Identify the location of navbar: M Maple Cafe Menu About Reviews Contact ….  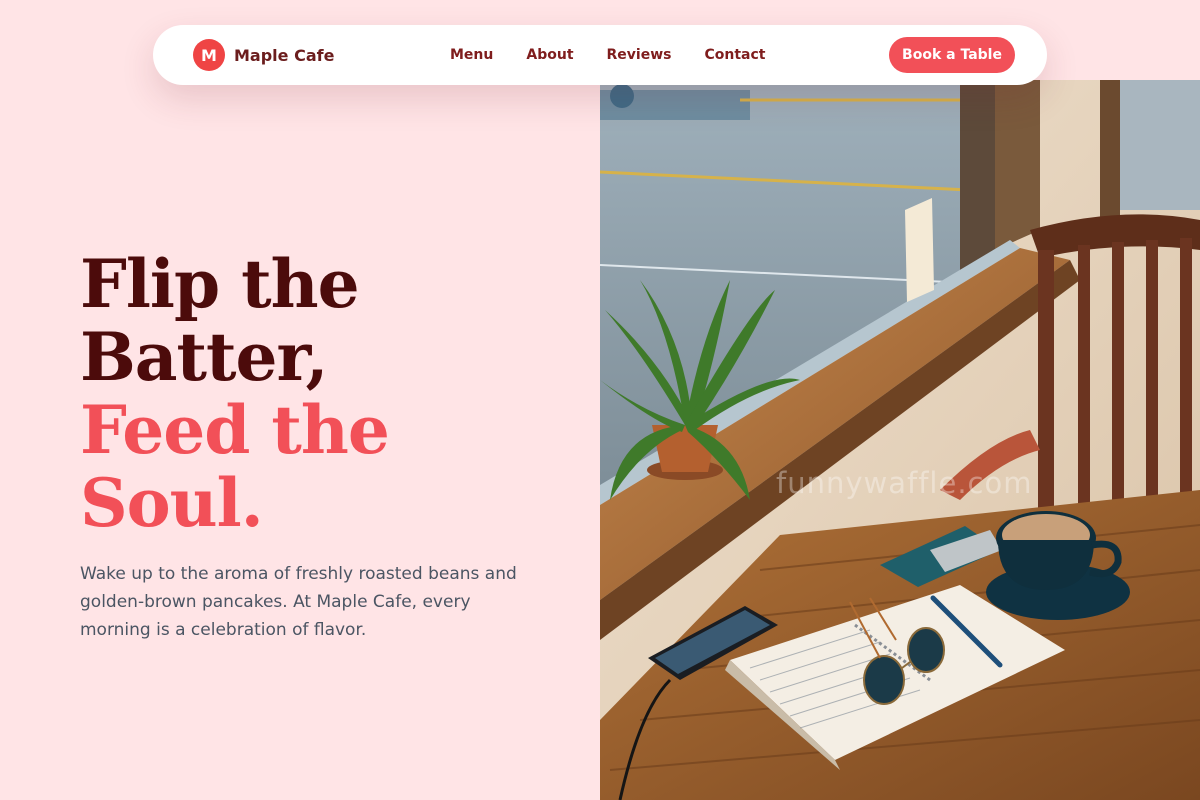
(600, 55).